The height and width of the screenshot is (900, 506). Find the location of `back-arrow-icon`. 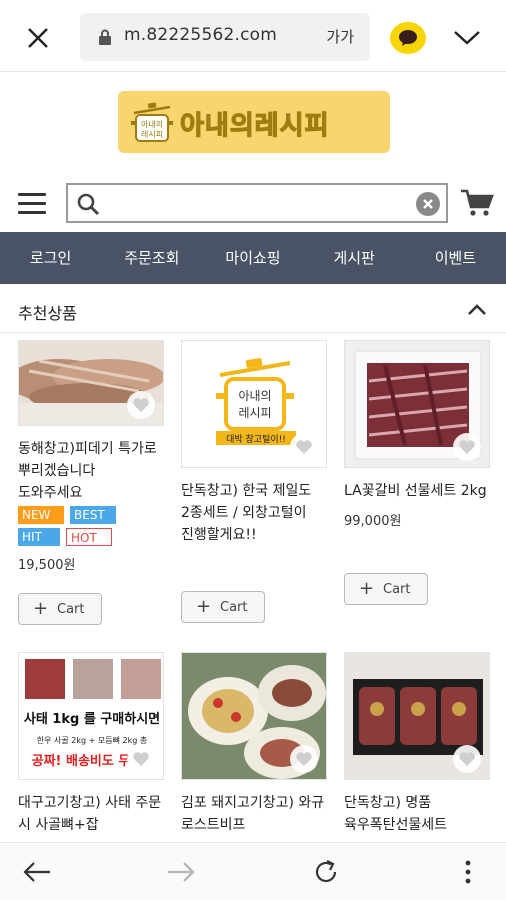

back-arrow-icon is located at coordinates (37, 872).